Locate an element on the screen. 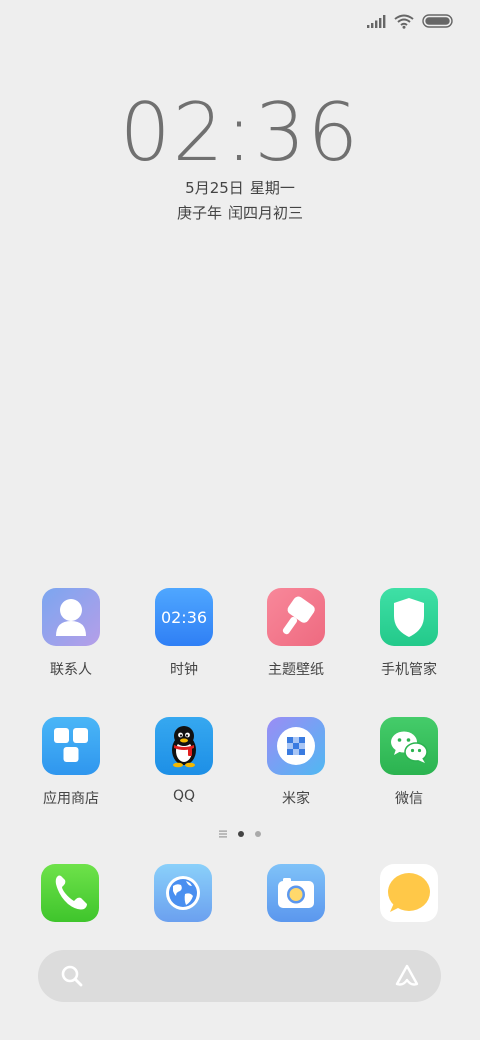  app-security: 手机管家 is located at coordinates (409, 633).